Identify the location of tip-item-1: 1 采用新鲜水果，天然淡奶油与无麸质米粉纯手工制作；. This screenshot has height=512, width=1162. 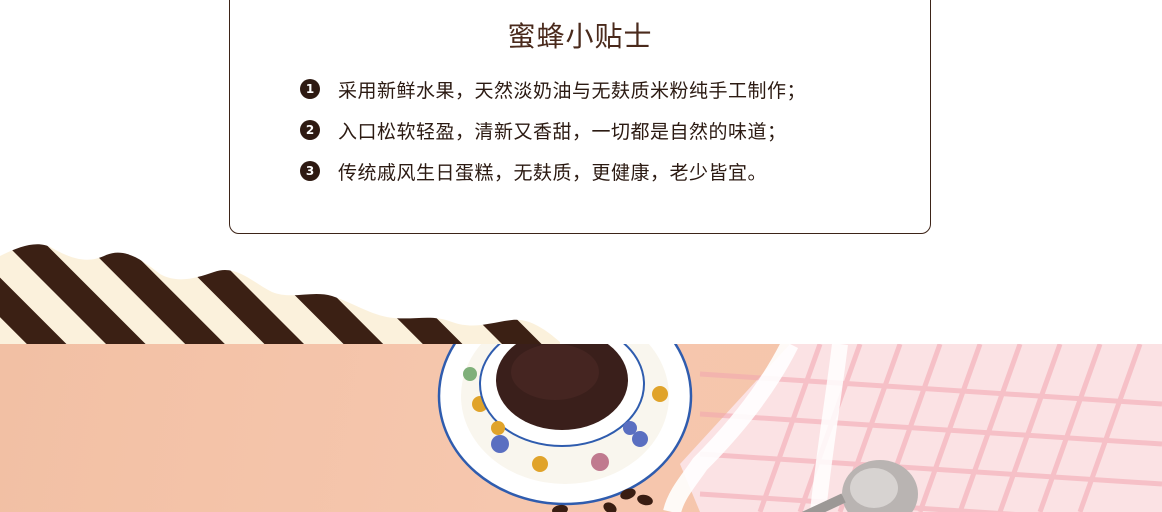
(553, 89).